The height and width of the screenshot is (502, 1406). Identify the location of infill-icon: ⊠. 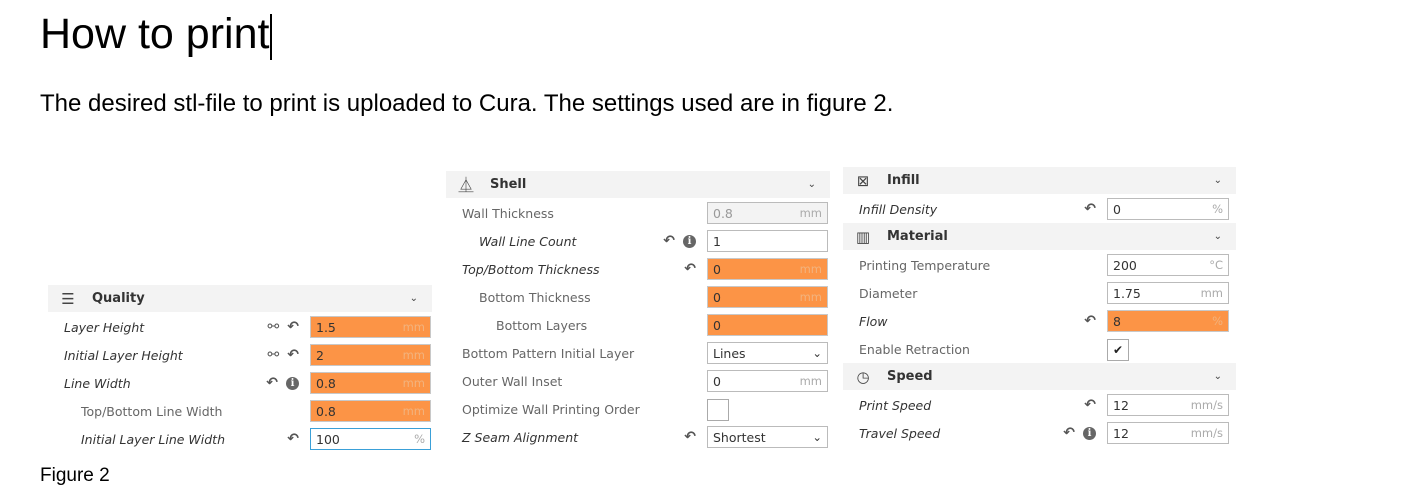
(863, 180).